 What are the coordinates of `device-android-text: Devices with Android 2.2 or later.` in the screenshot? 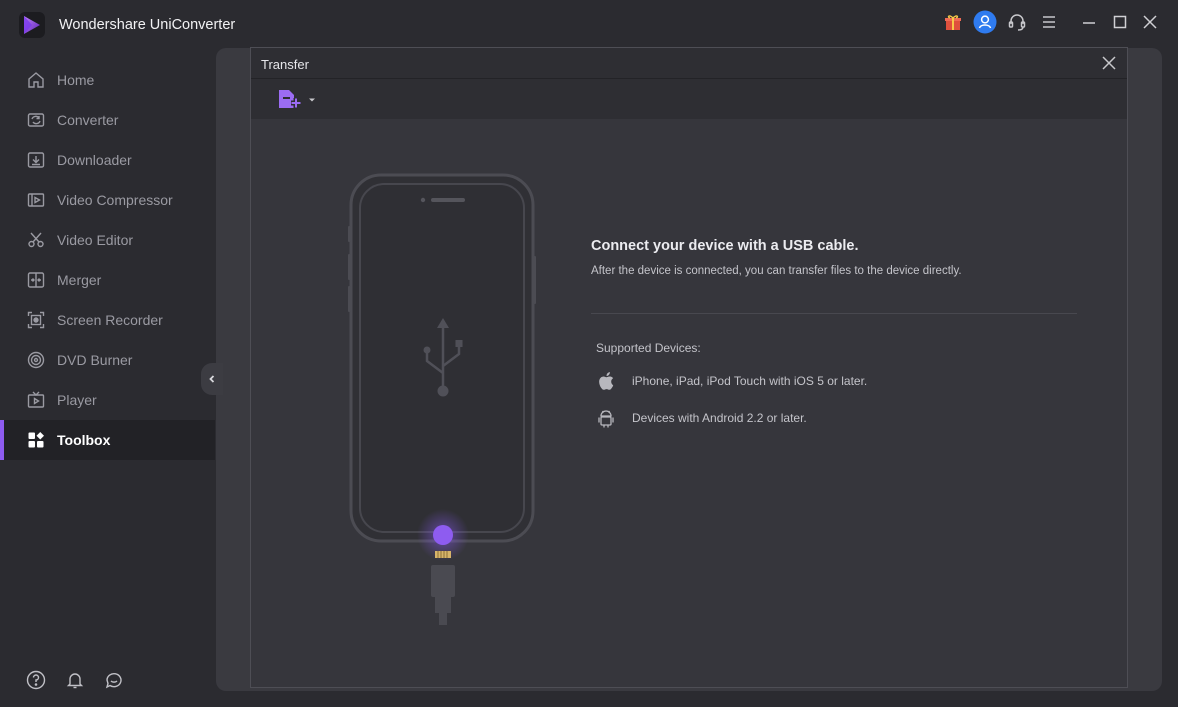 It's located at (719, 418).